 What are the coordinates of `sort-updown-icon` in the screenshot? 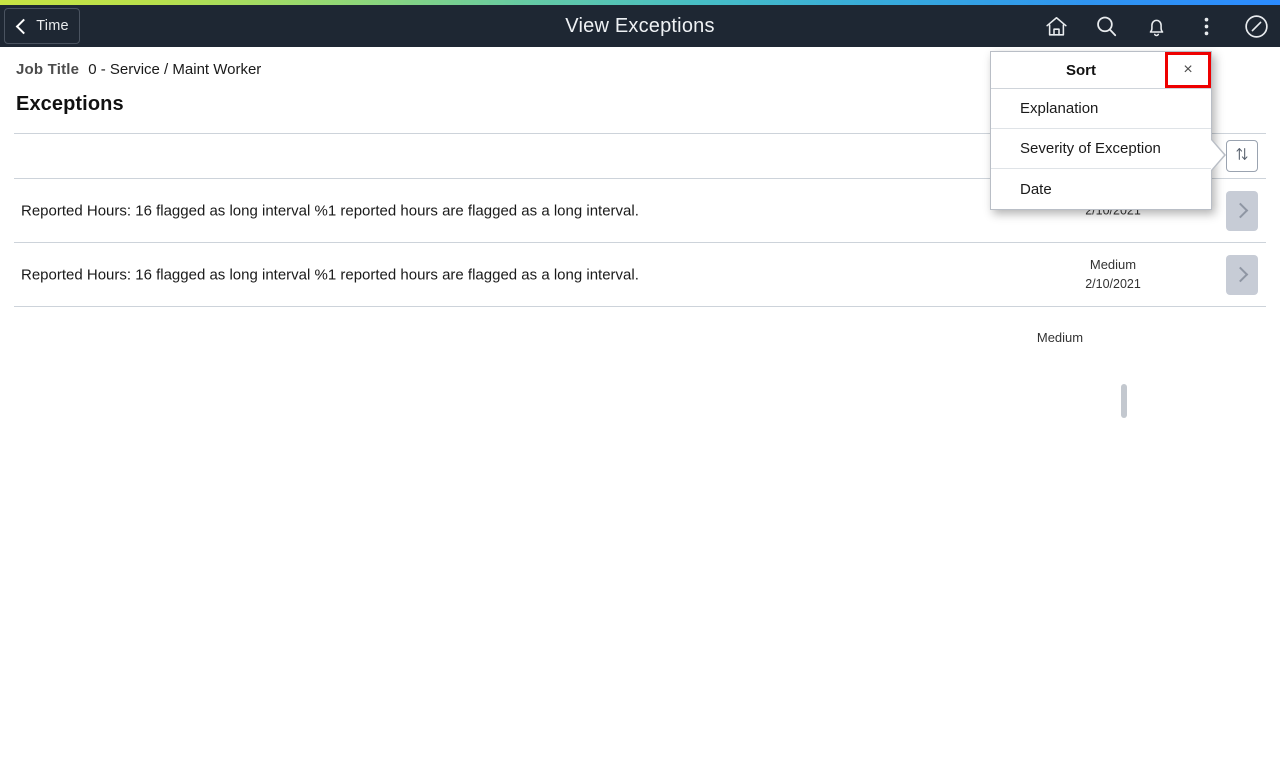 It's located at (1242, 156).